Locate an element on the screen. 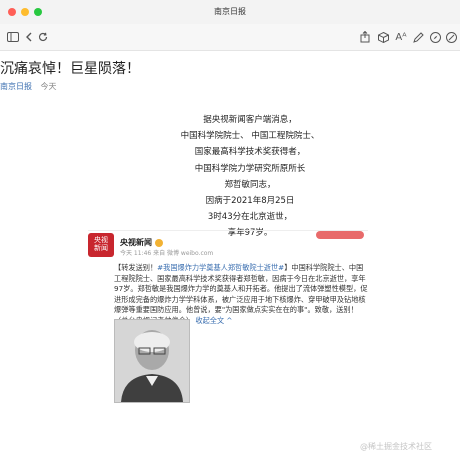 Image resolution: width=460 pixels, height=460 pixels. topic-tag-link: #我国爆炸力学奠基人郑哲敏院士逝世# is located at coordinates (220, 267).